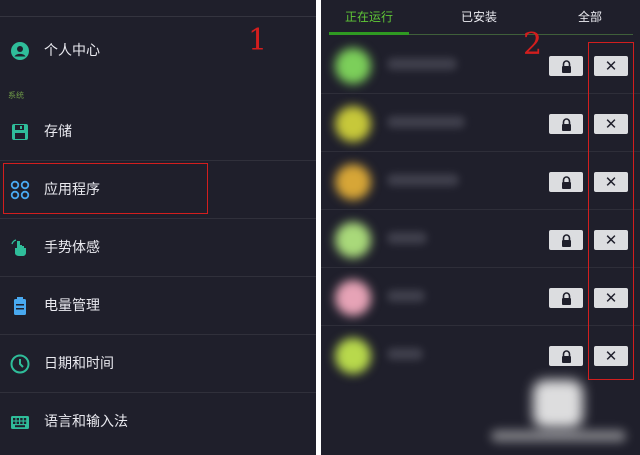 This screenshot has height=455, width=640. I want to click on floppy-disk-icon, so click(20, 132).